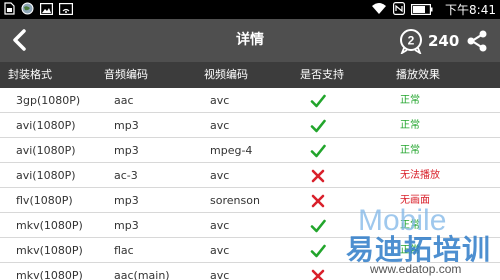 This screenshot has width=500, height=280. Describe the element at coordinates (415, 200) in the screenshot. I see `cell-effect: 无画面` at that location.